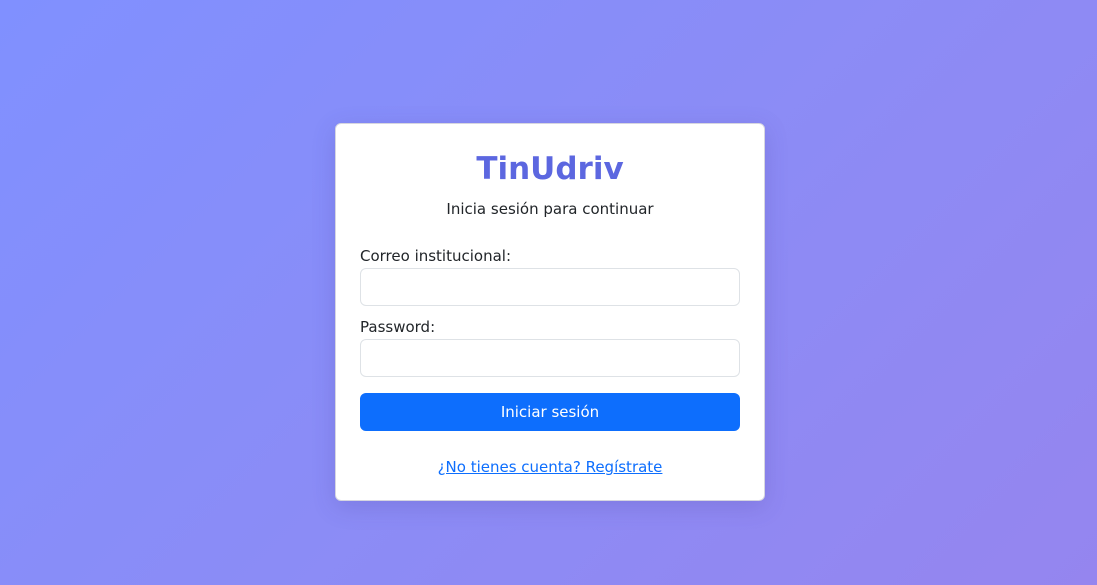 This screenshot has height=585, width=1097. I want to click on register-section: ¿No tienes cuenta? Regístrate, so click(550, 467).